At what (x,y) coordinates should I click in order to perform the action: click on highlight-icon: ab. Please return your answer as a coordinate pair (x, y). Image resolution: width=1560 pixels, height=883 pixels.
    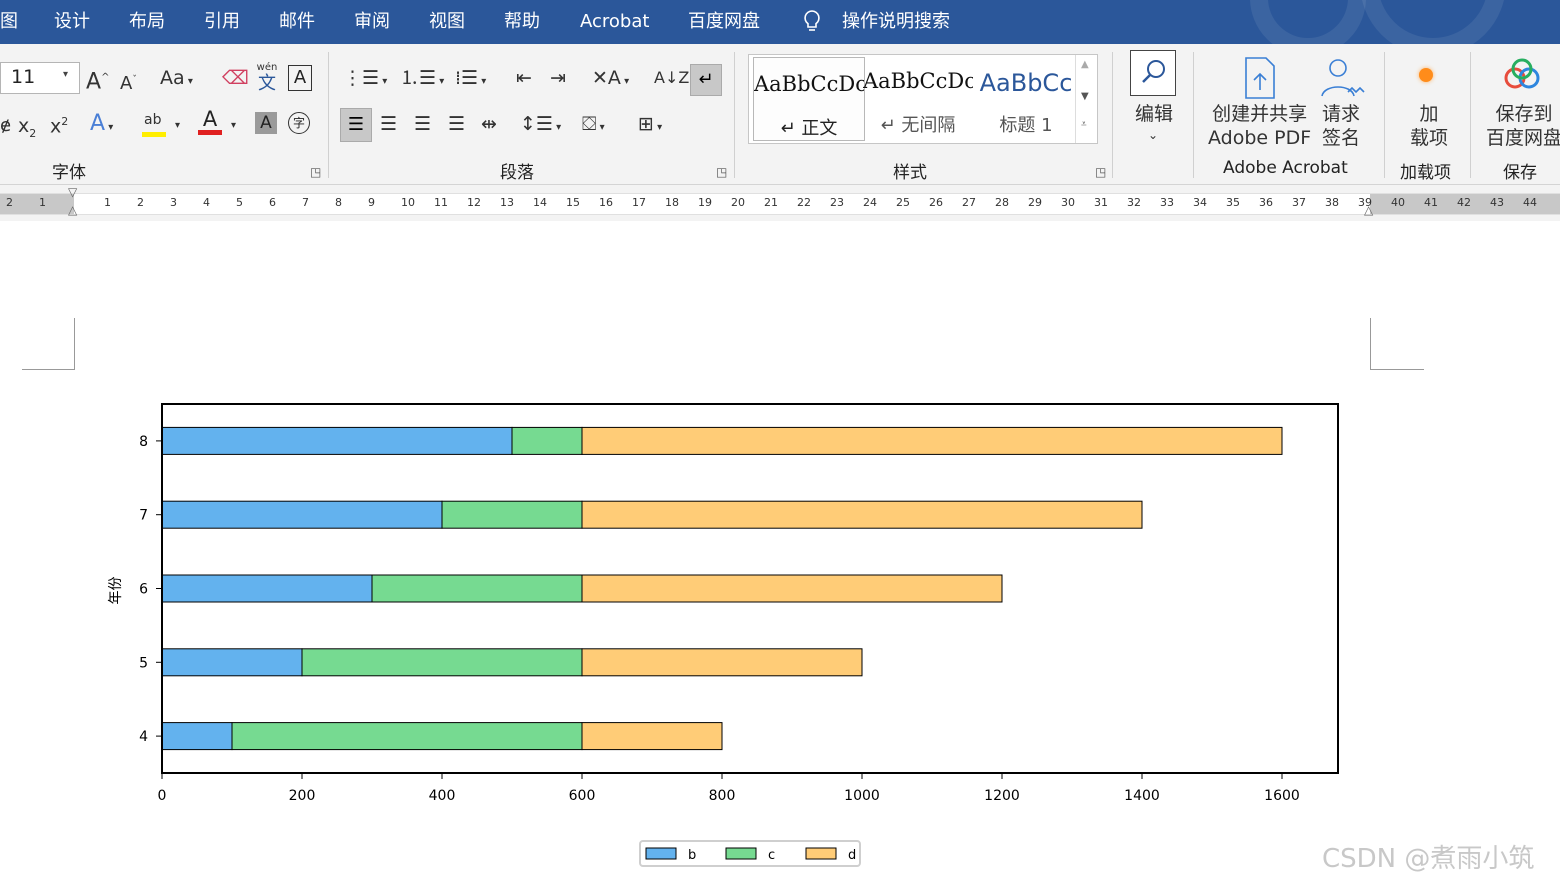
    Looking at the image, I should click on (154, 125).